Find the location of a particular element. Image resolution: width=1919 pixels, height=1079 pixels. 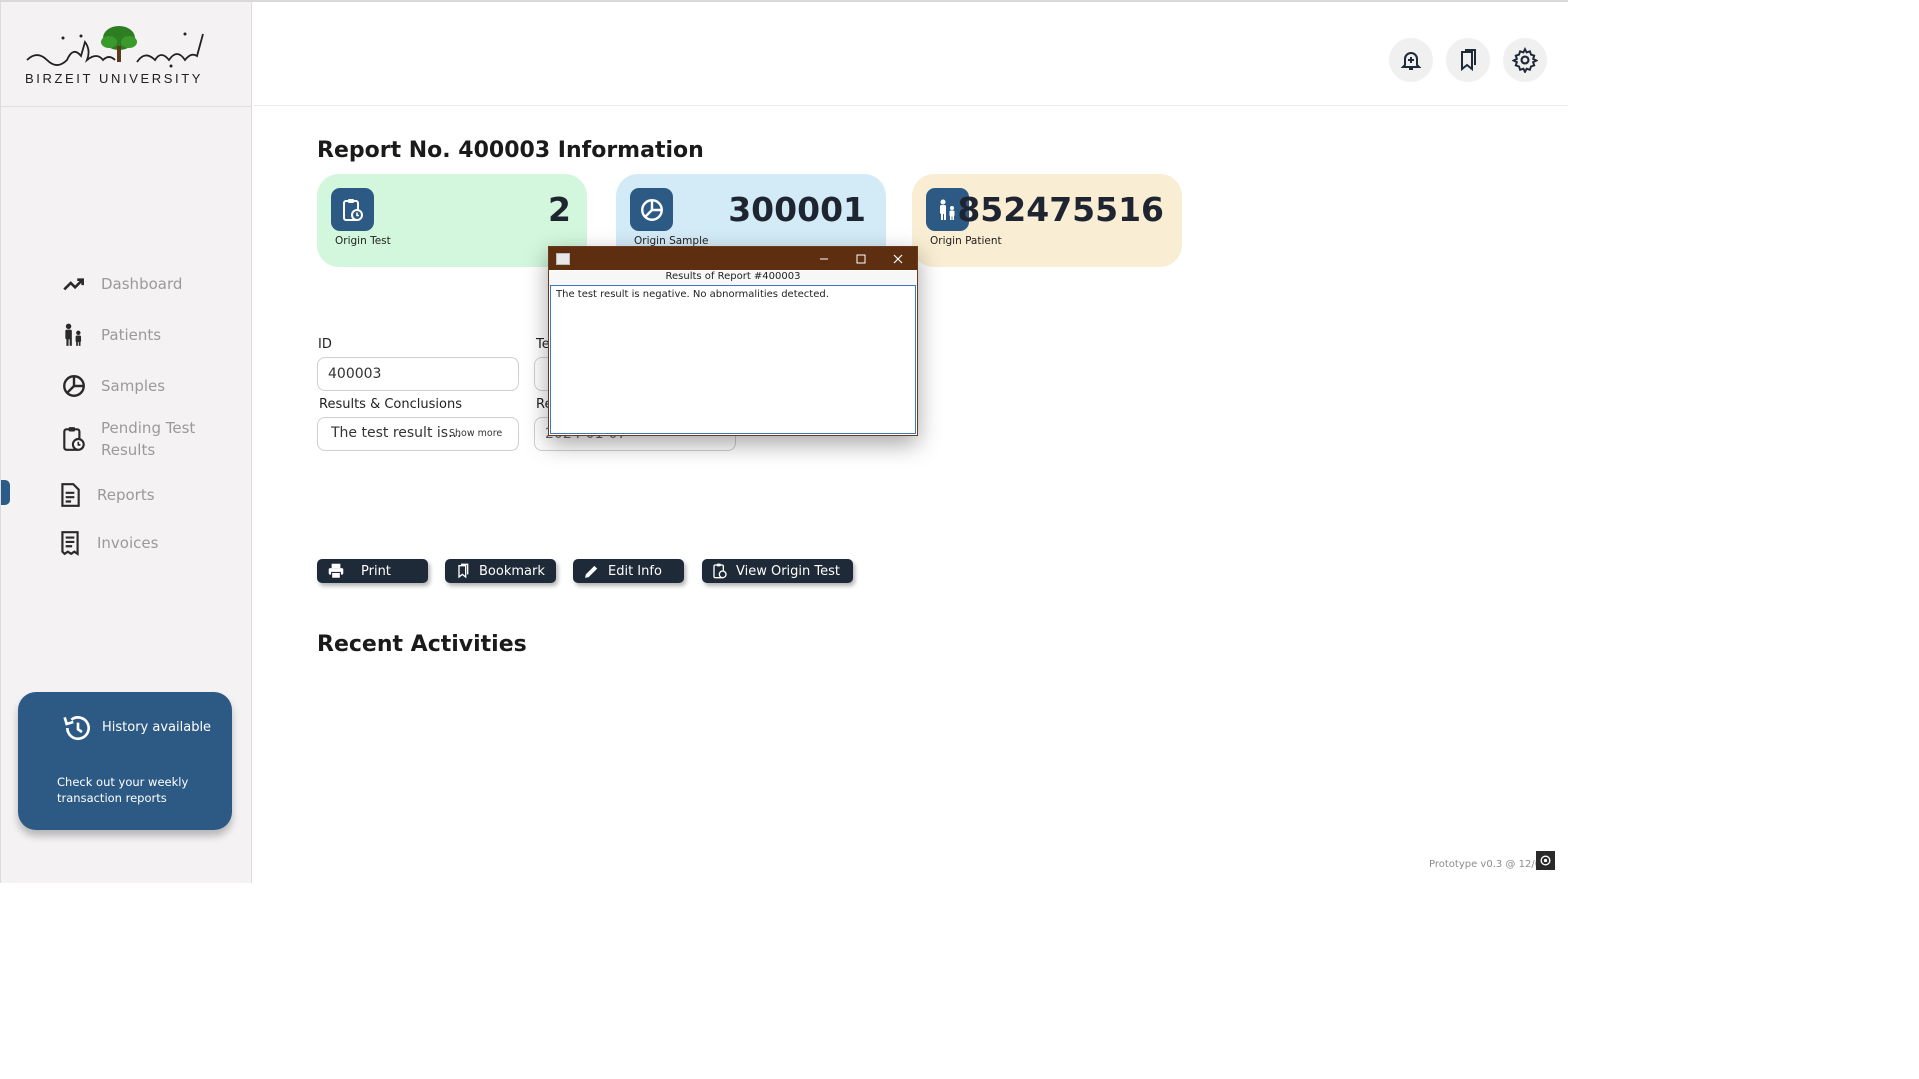

header is located at coordinates (911, 54).